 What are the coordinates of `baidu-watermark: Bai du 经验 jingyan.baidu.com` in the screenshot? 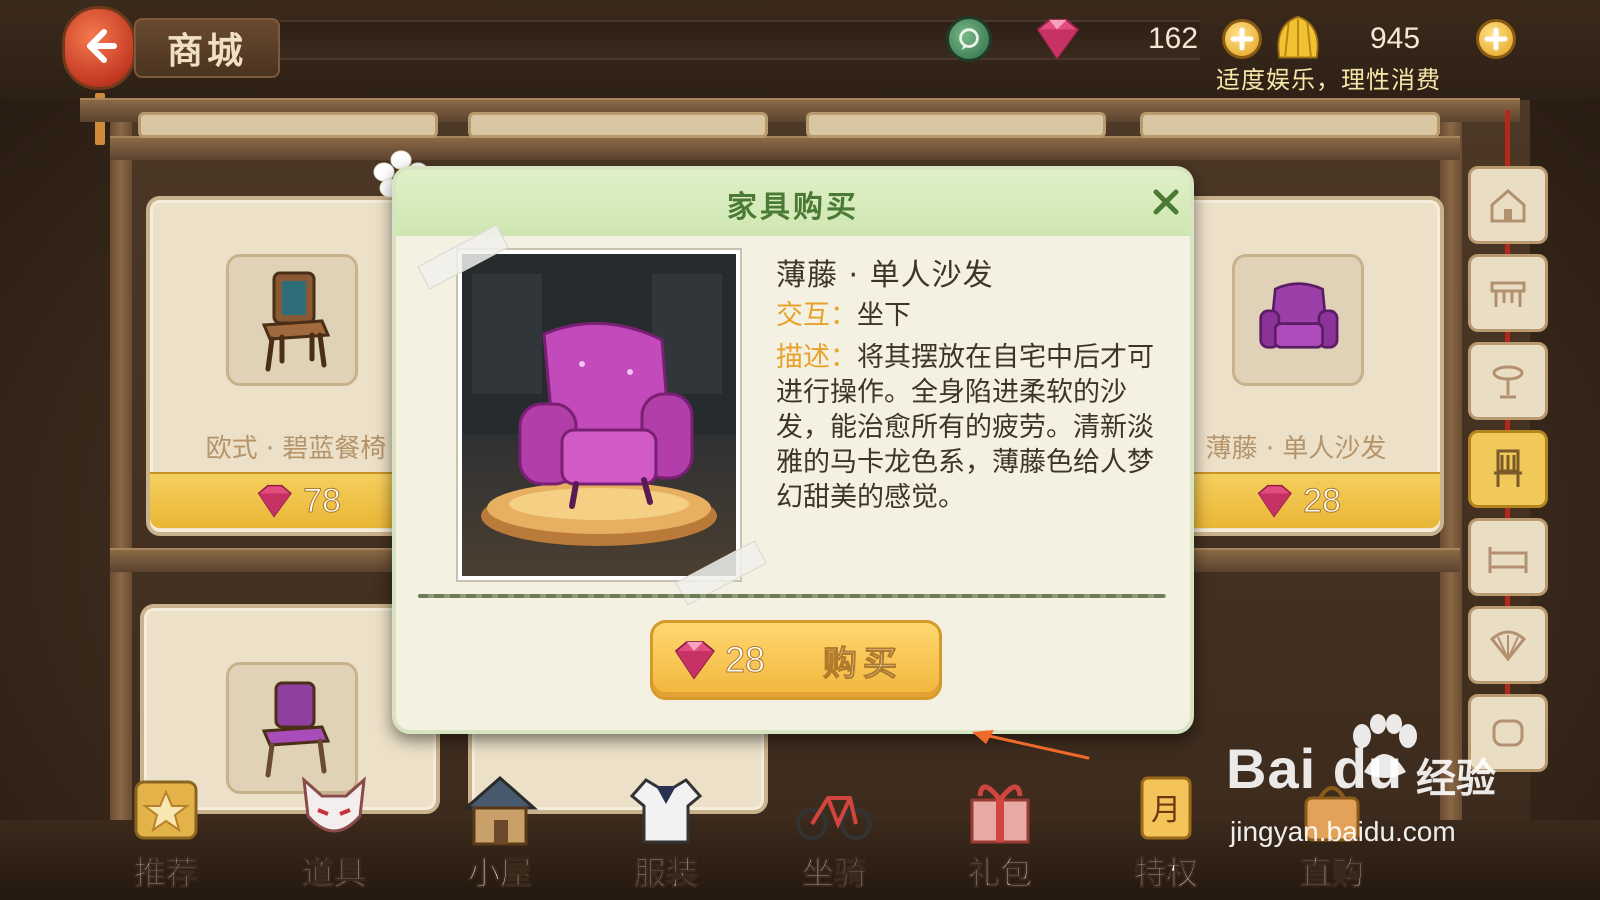 It's located at (1376, 785).